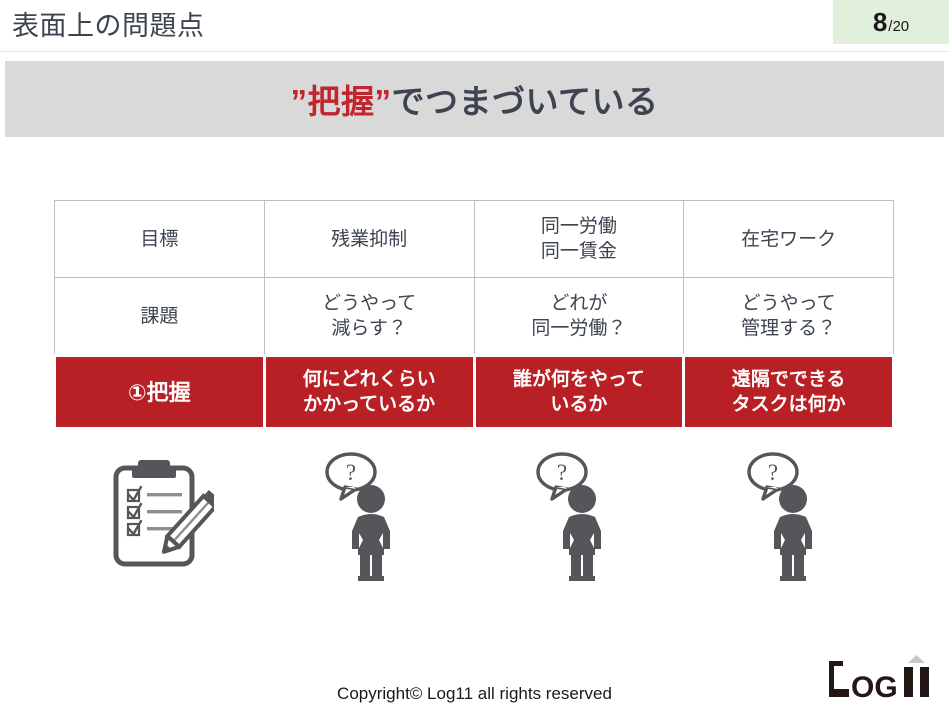 The image size is (949, 710). I want to click on cell-line: 同一労働？, so click(579, 328).